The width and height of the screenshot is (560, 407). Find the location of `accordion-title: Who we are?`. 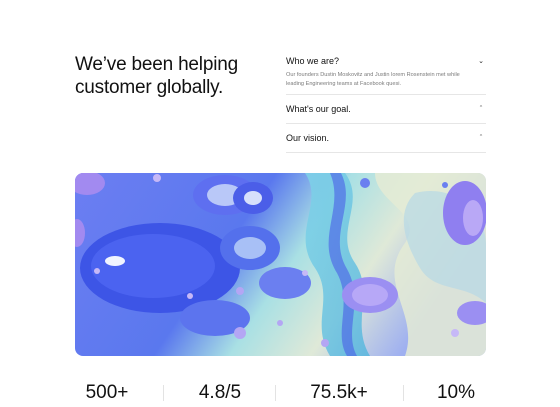

accordion-title: Who we are? is located at coordinates (313, 61).